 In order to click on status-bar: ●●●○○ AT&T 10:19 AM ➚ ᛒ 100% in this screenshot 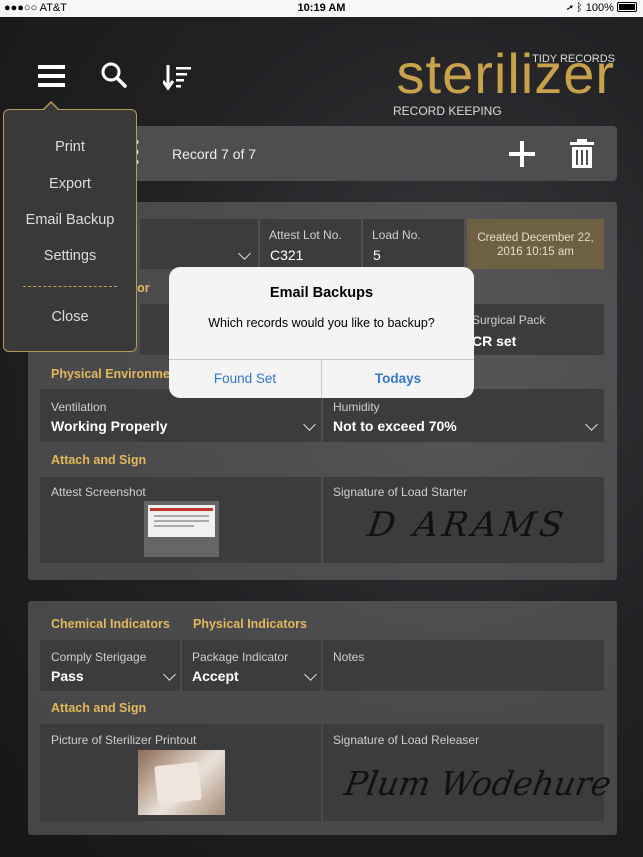, I will do `click(321, 8)`.